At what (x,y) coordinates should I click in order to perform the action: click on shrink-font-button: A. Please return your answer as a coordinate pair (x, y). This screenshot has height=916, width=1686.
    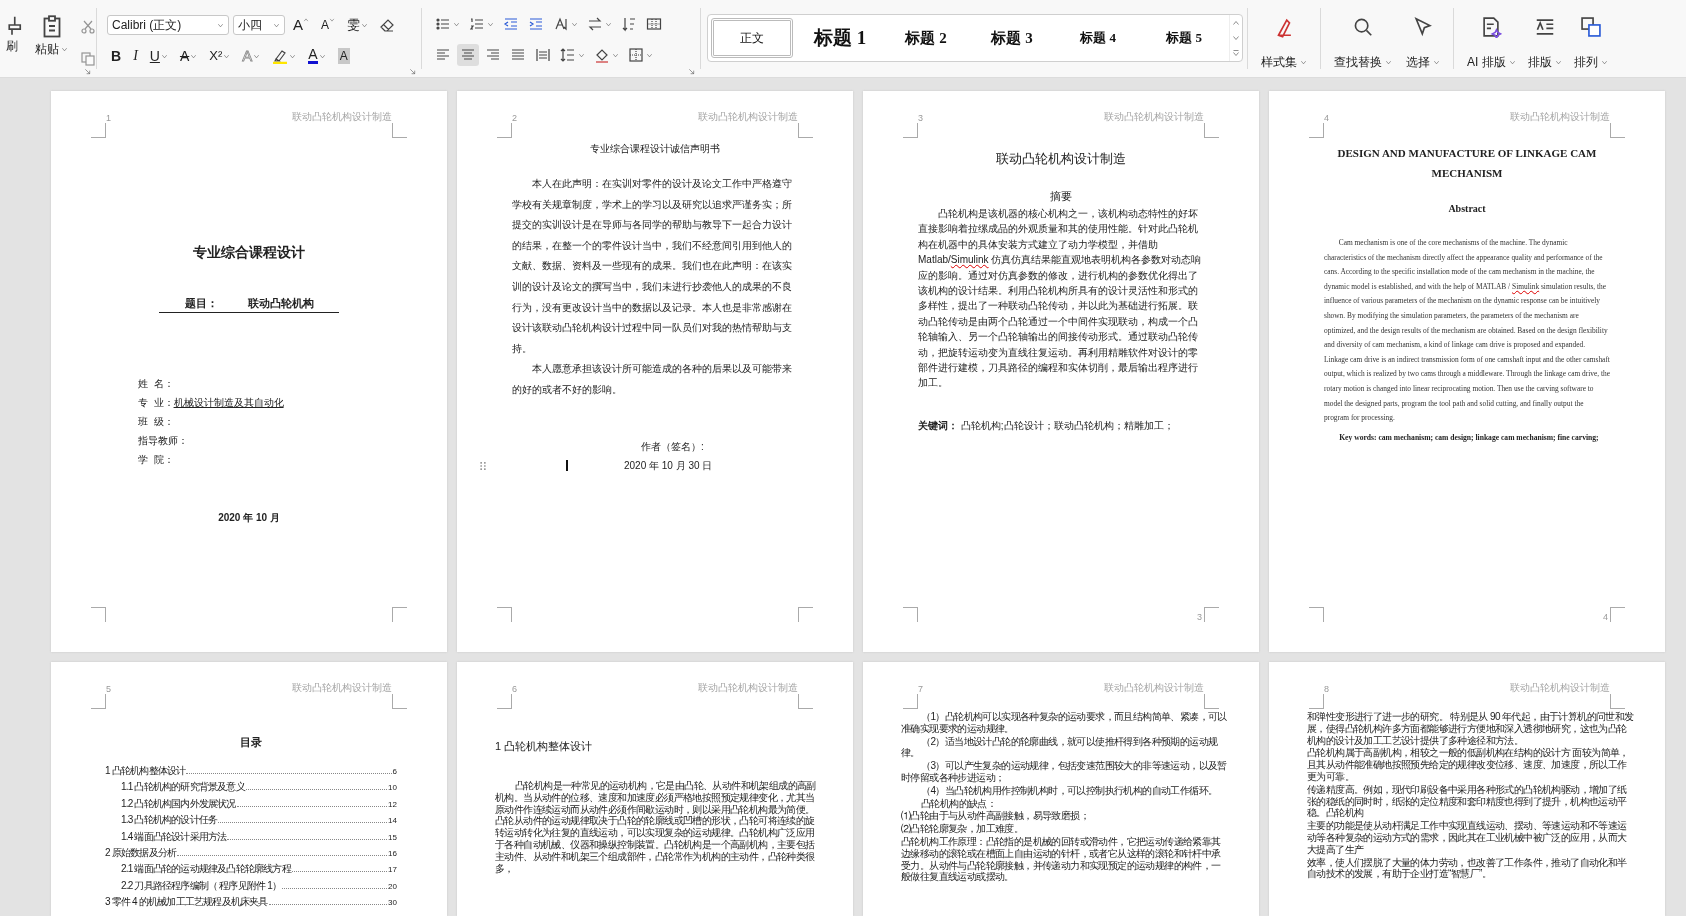
    Looking at the image, I should click on (328, 25).